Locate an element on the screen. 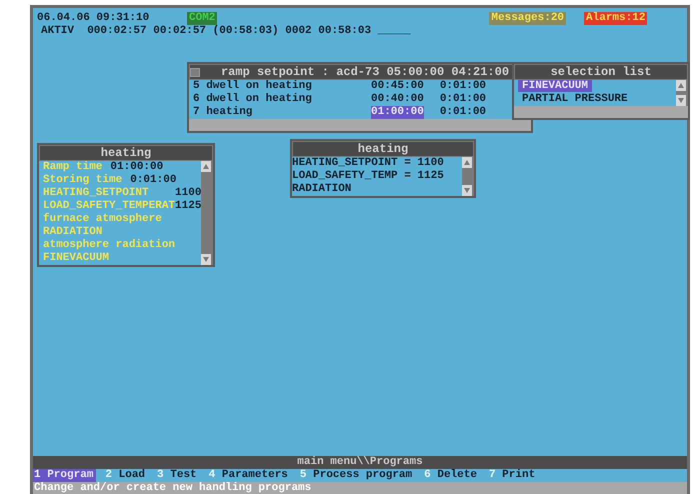  window-title: selection list is located at coordinates (601, 72).